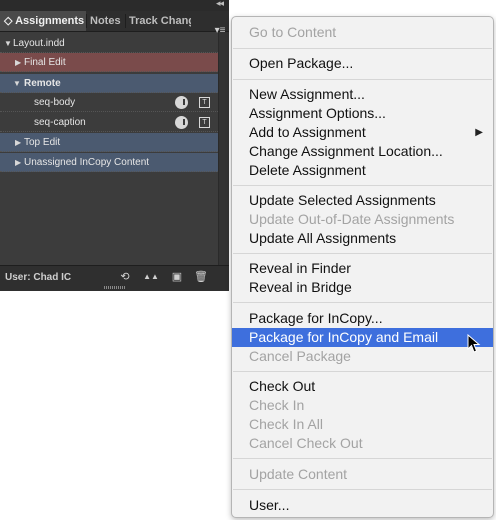 This screenshot has width=496, height=520. What do you see at coordinates (362, 32) in the screenshot?
I see `menu-item-go-to-content: Go to Content` at bounding box center [362, 32].